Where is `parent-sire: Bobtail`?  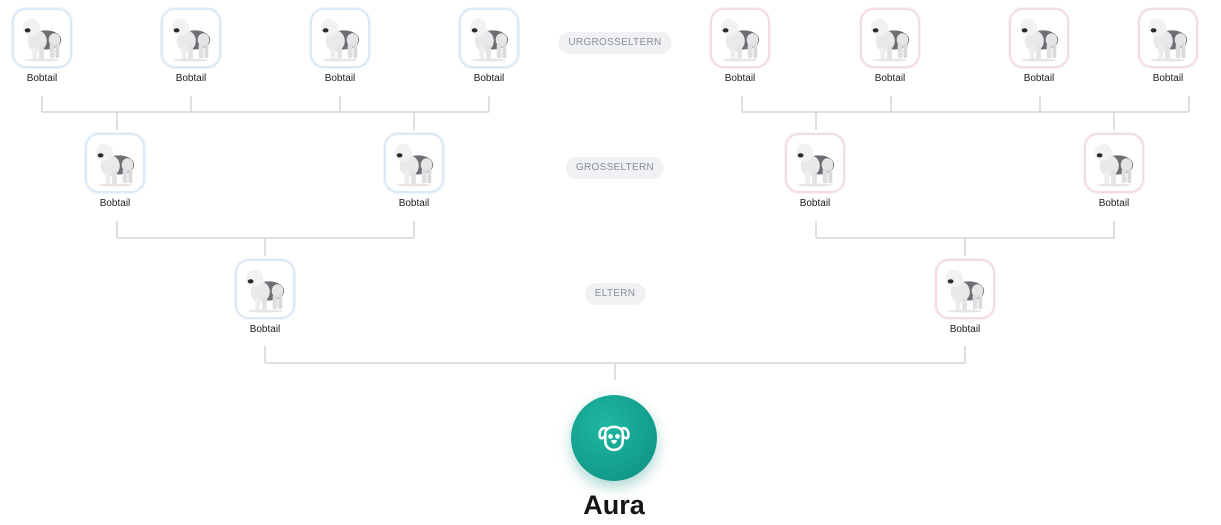
parent-sire: Bobtail is located at coordinates (265, 297).